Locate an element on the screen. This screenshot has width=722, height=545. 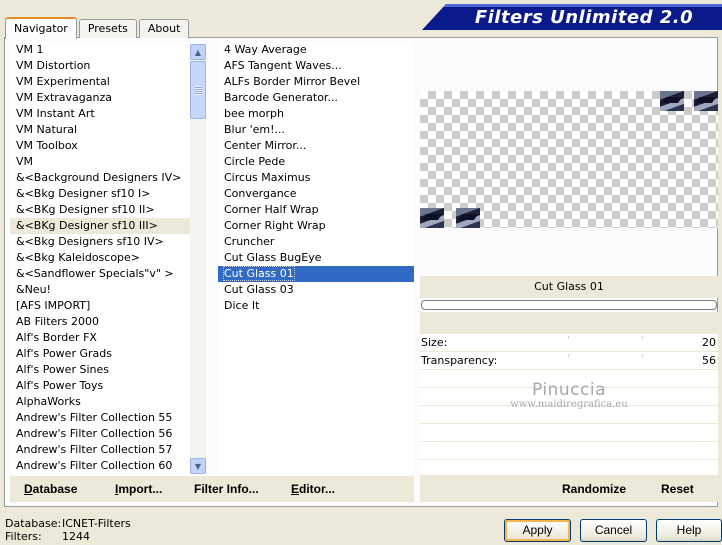
category-item: Alf's Power Toys is located at coordinates (108, 386).